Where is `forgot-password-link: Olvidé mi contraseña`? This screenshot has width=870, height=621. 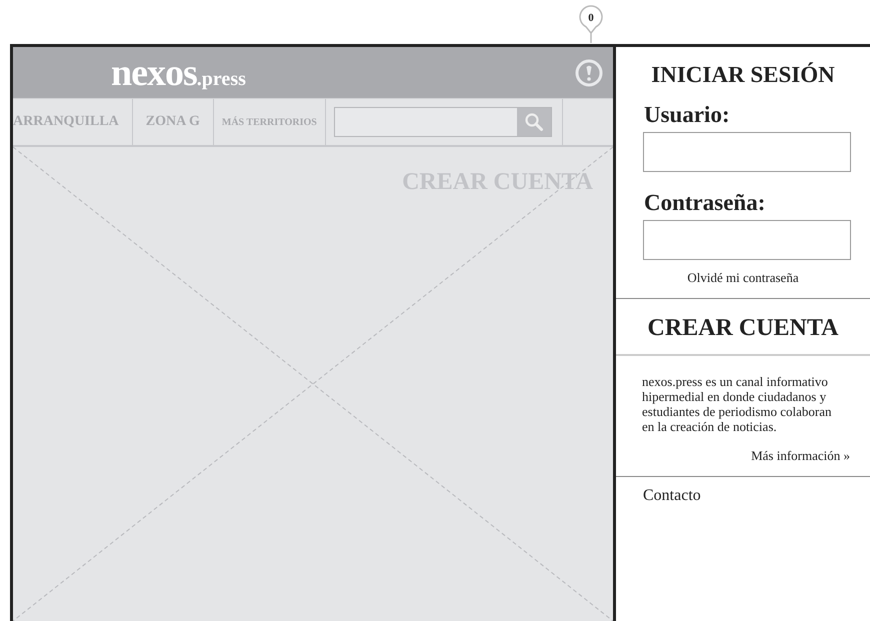
forgot-password-link: Olvidé mi contraseña is located at coordinates (743, 278).